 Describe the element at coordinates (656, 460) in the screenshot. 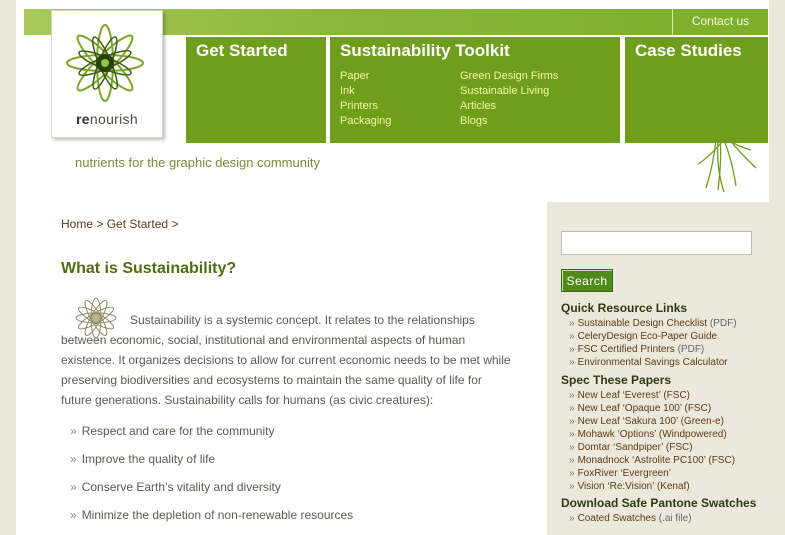

I see `link-label: Monadnock ‘Astrolite PC100’ (FSC)` at that location.